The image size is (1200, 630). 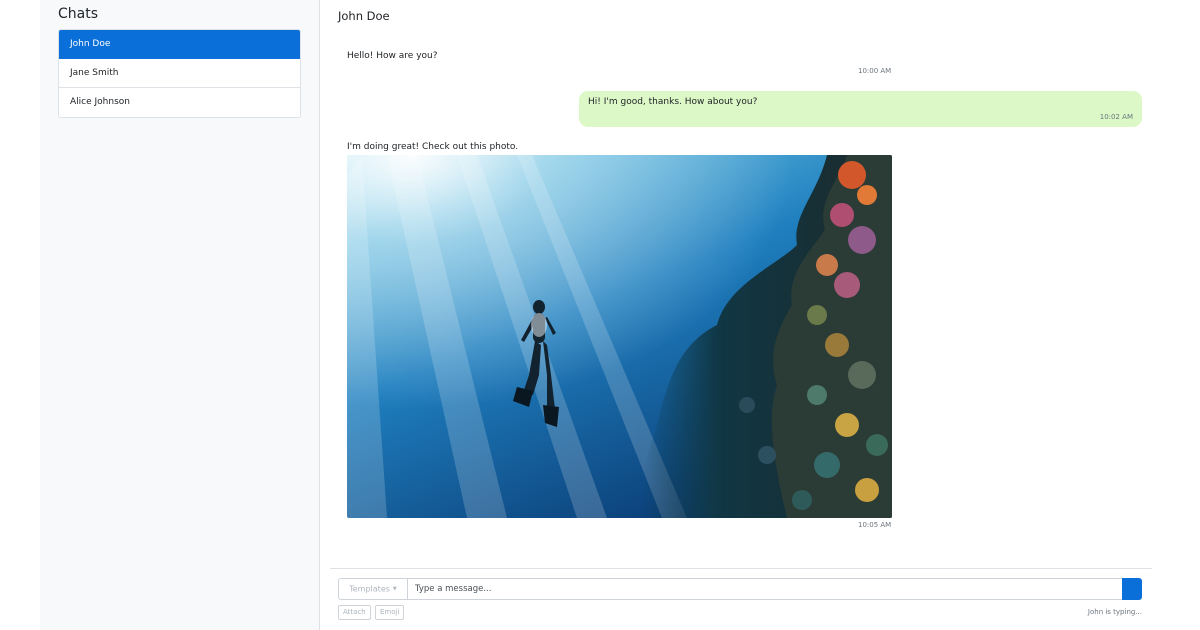 I want to click on sidebar-title: Chats, so click(x=78, y=14).